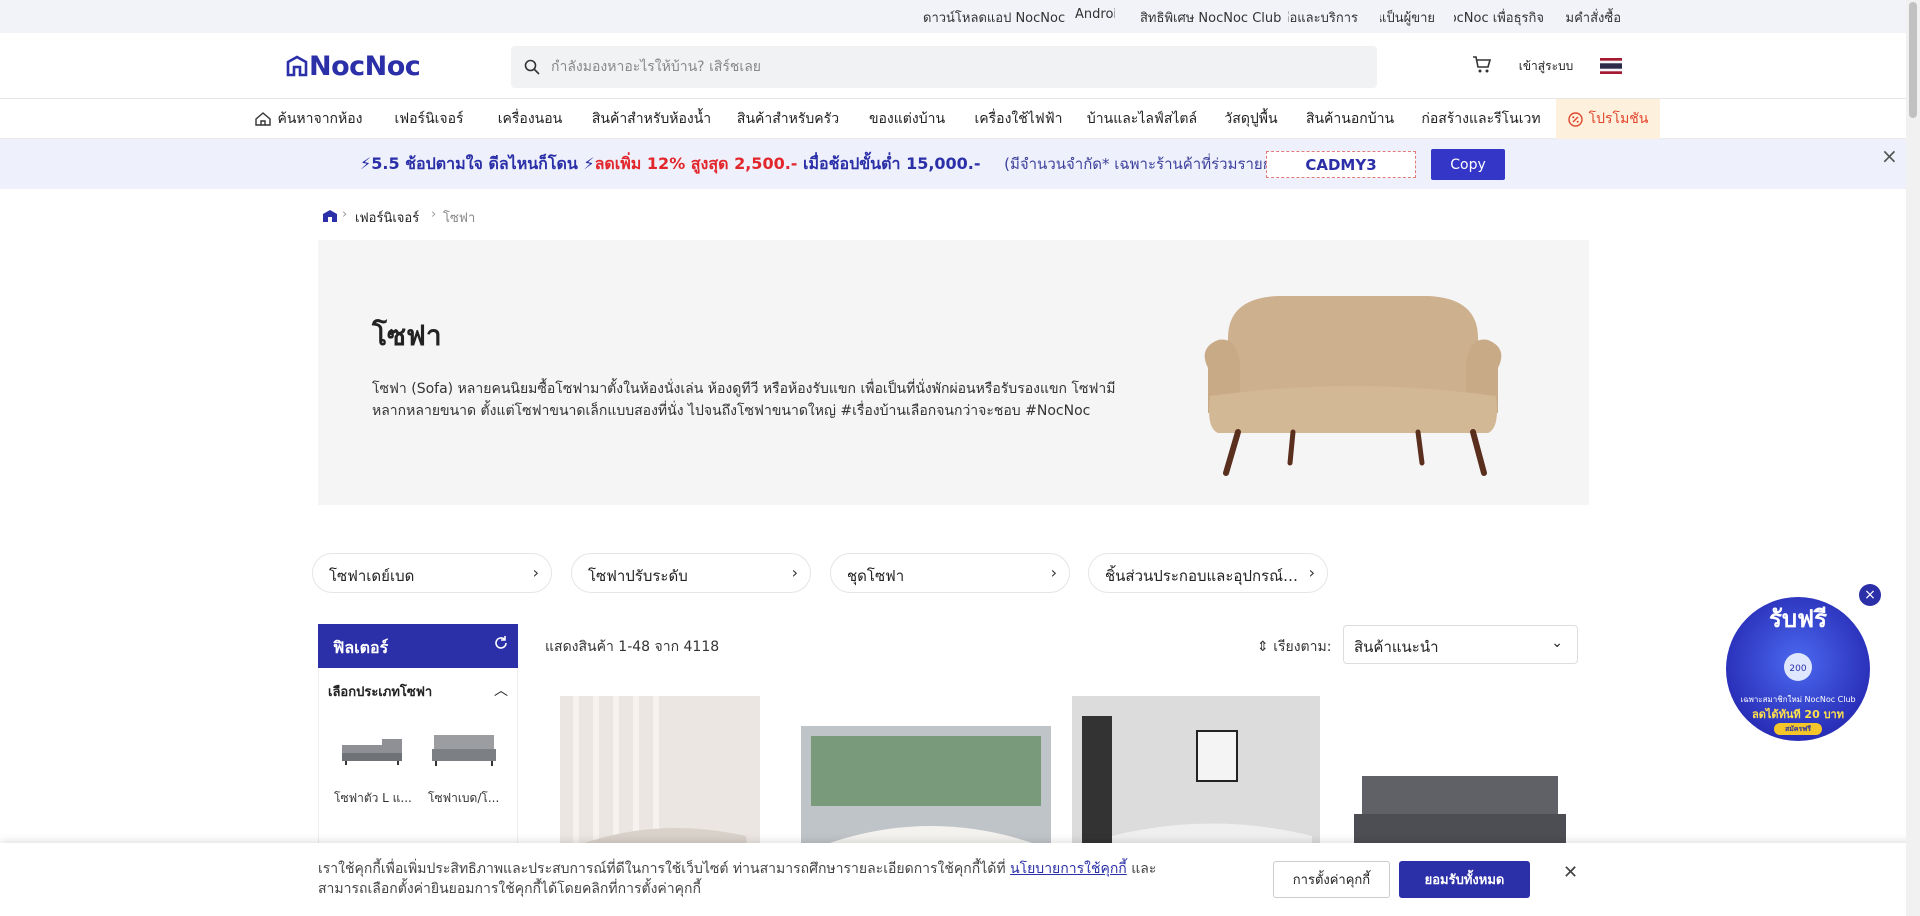 This screenshot has width=1920, height=916. What do you see at coordinates (1460, 644) in the screenshot?
I see `sort-select: สินค้าแนะนำ ⌄` at bounding box center [1460, 644].